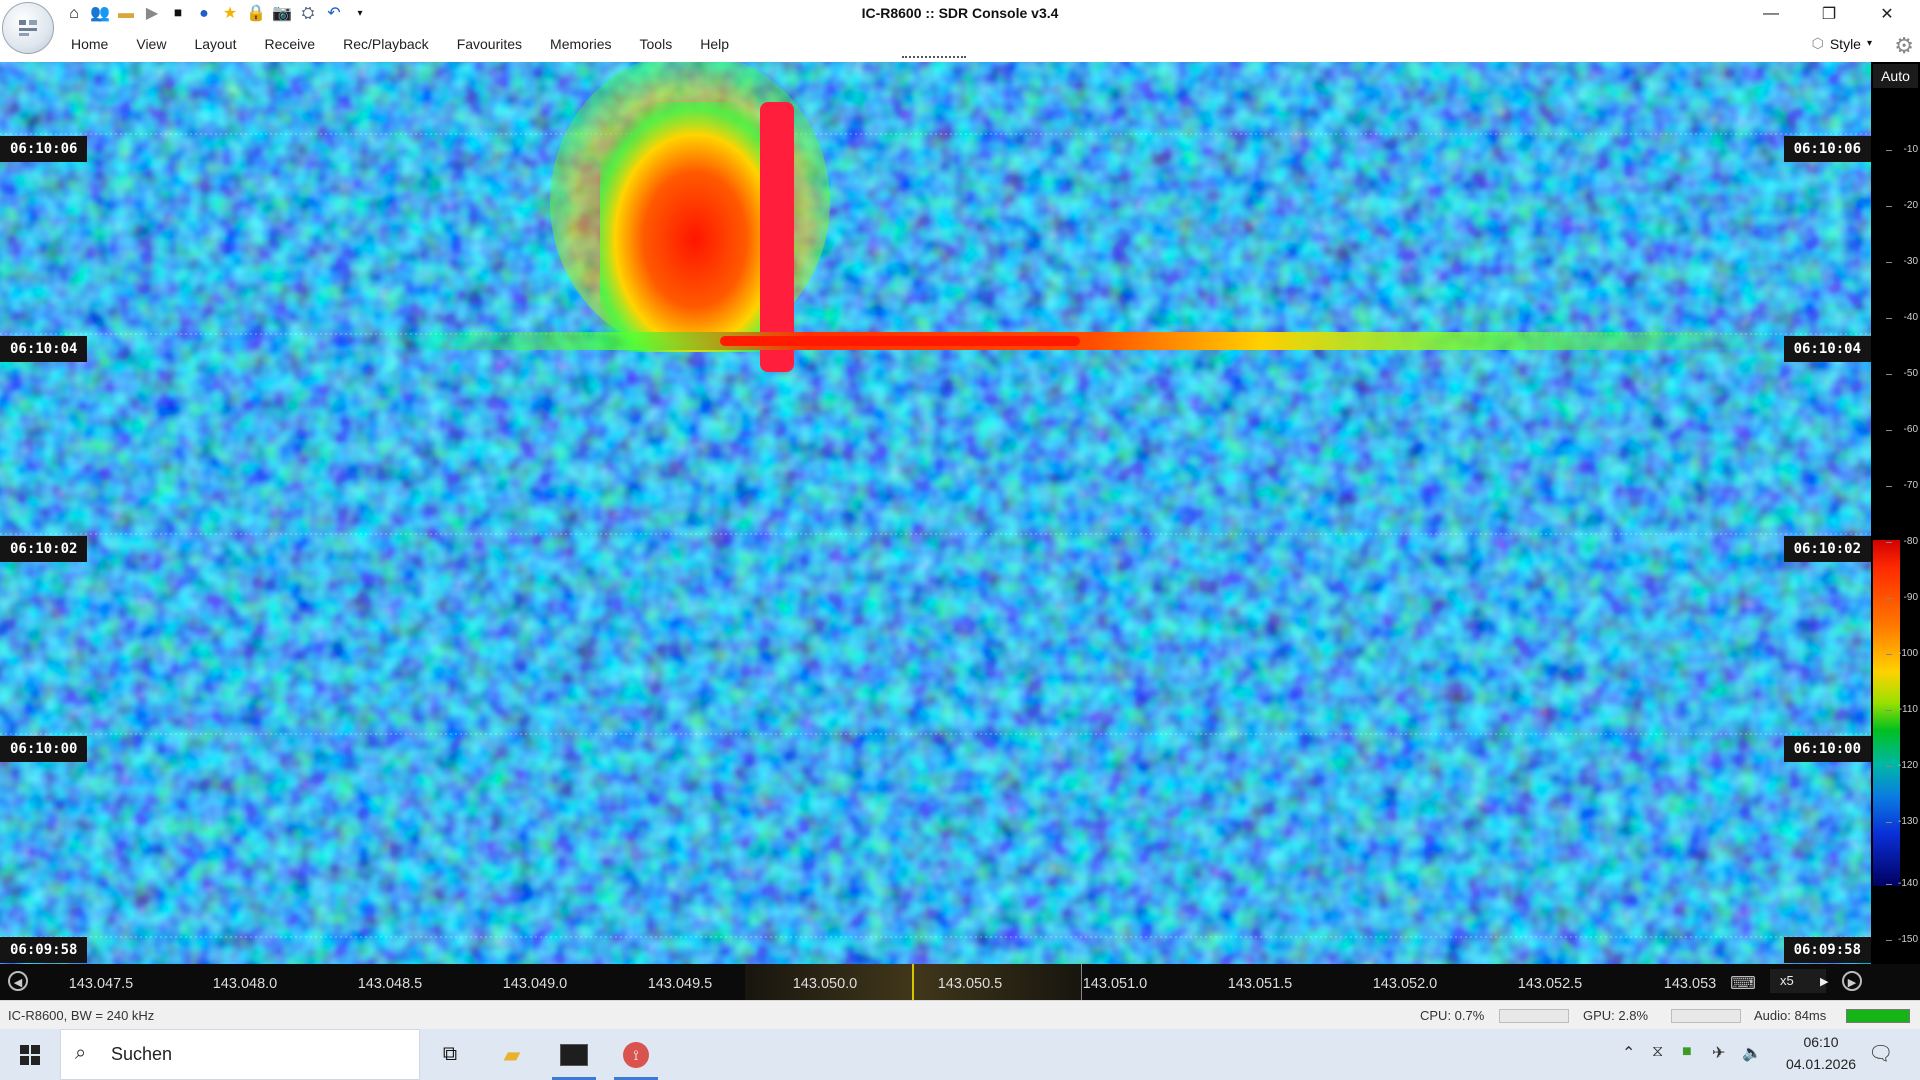 The height and width of the screenshot is (1080, 1920). I want to click on camera-icon: 📷, so click(282, 14).